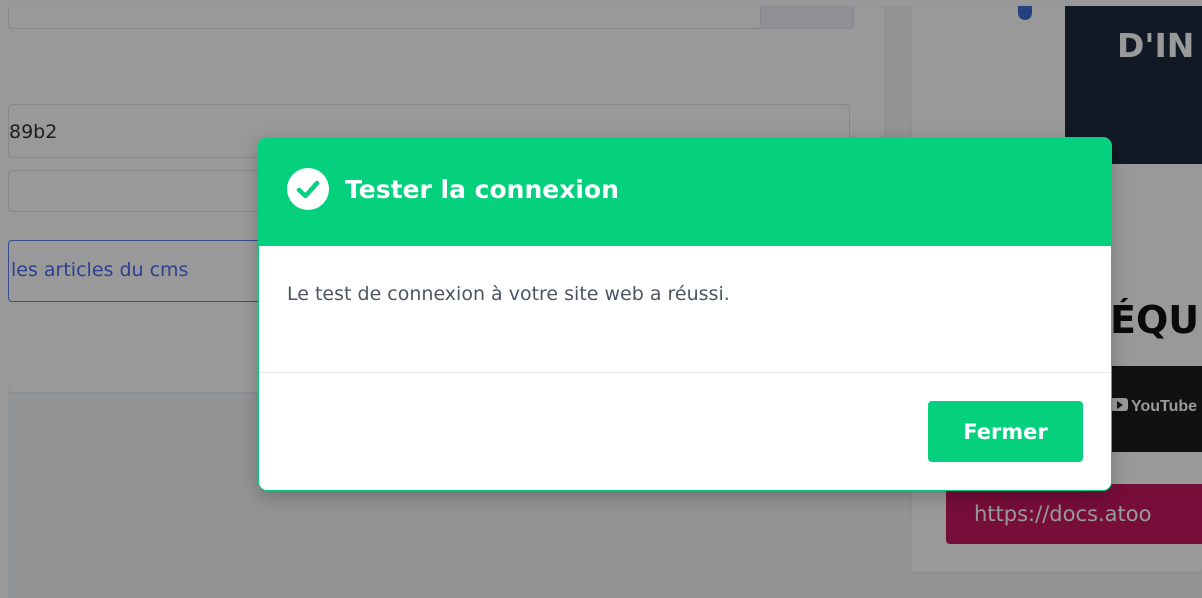  I want to click on check-circle-icon, so click(308, 189).